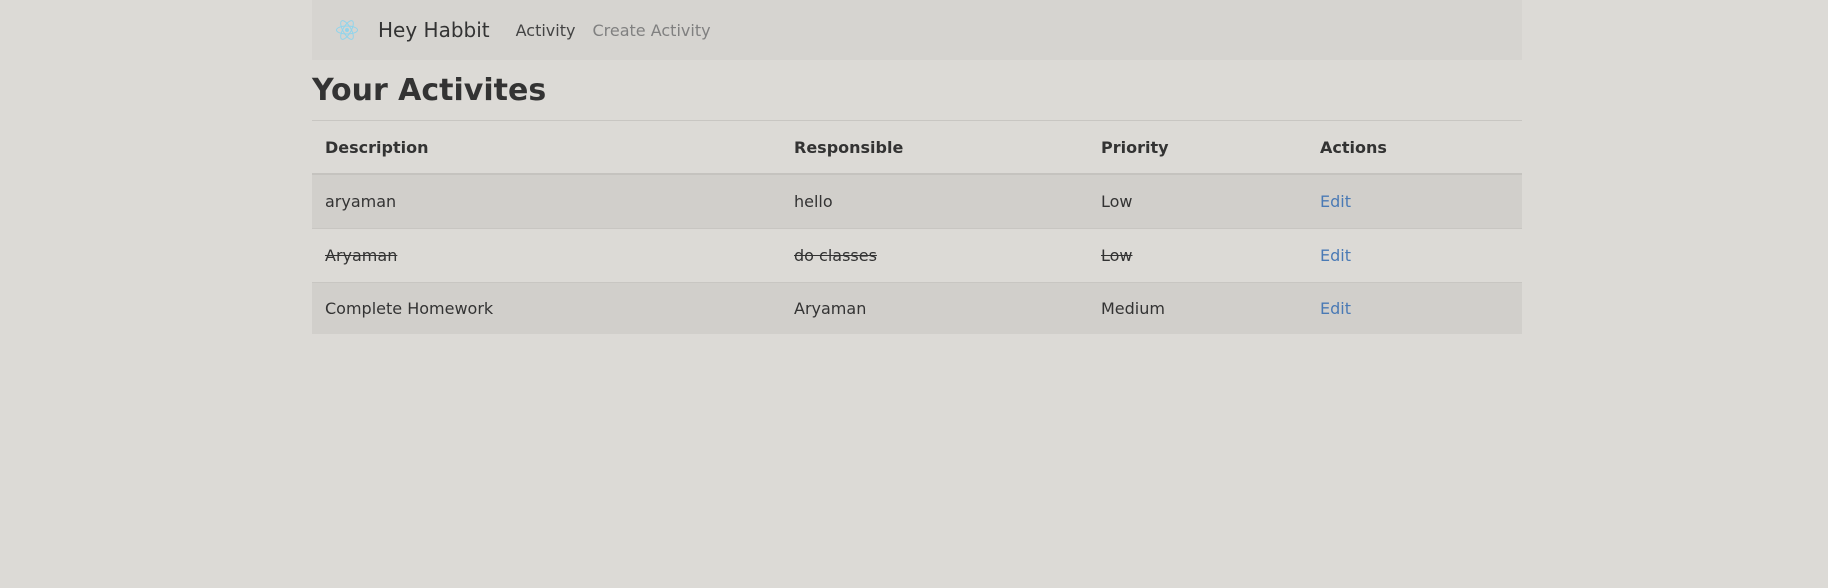  What do you see at coordinates (546, 30) in the screenshot?
I see `nav-link-activity: Activity` at bounding box center [546, 30].